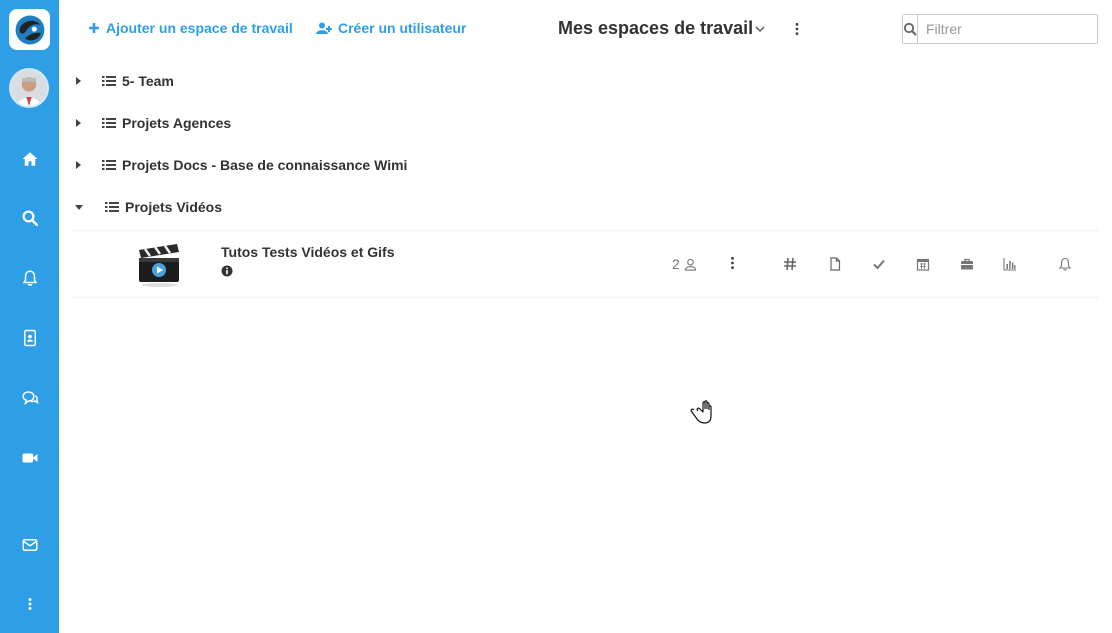  I want to click on sidebar-video-button, so click(29, 458).